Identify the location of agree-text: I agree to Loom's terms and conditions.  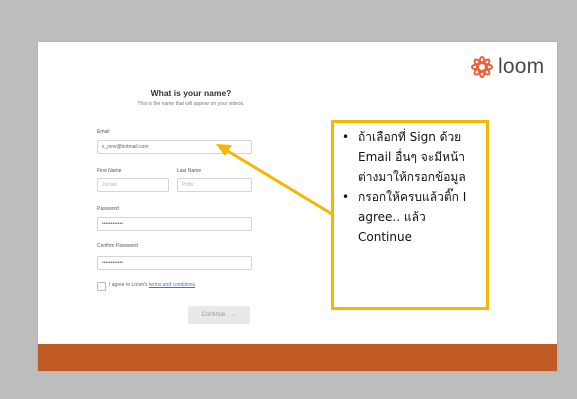
(152, 285).